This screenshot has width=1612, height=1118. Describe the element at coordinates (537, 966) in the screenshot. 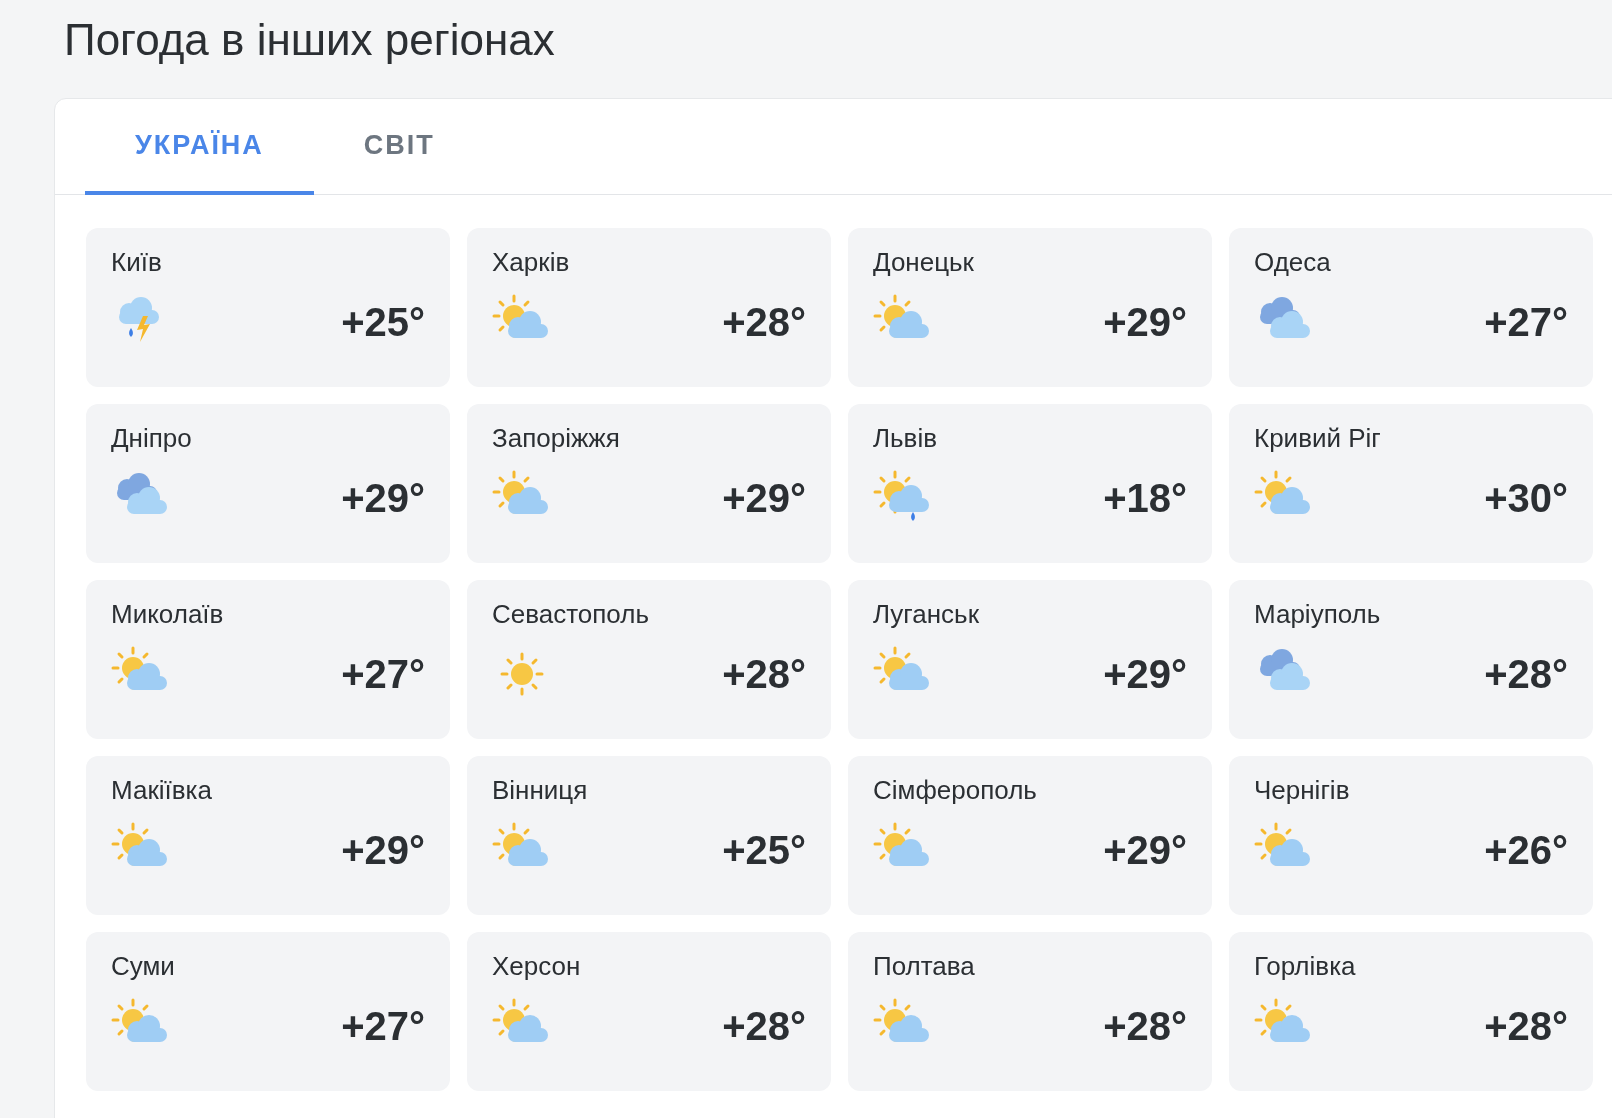

I see `city-name: Херсон` at that location.